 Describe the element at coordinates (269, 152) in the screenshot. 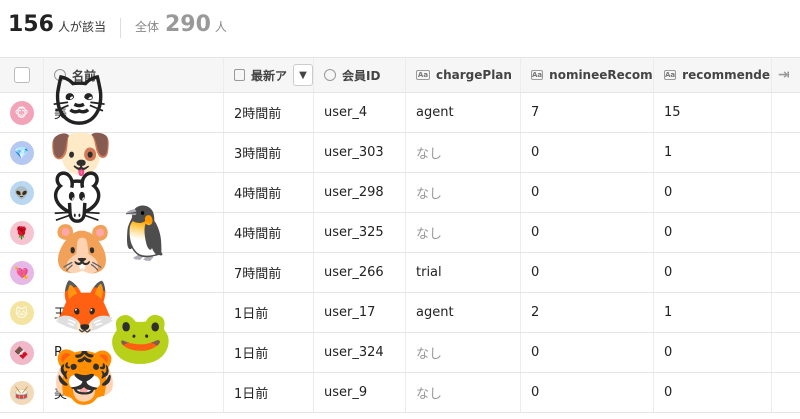

I see `last-active-cell: 3時間前` at that location.